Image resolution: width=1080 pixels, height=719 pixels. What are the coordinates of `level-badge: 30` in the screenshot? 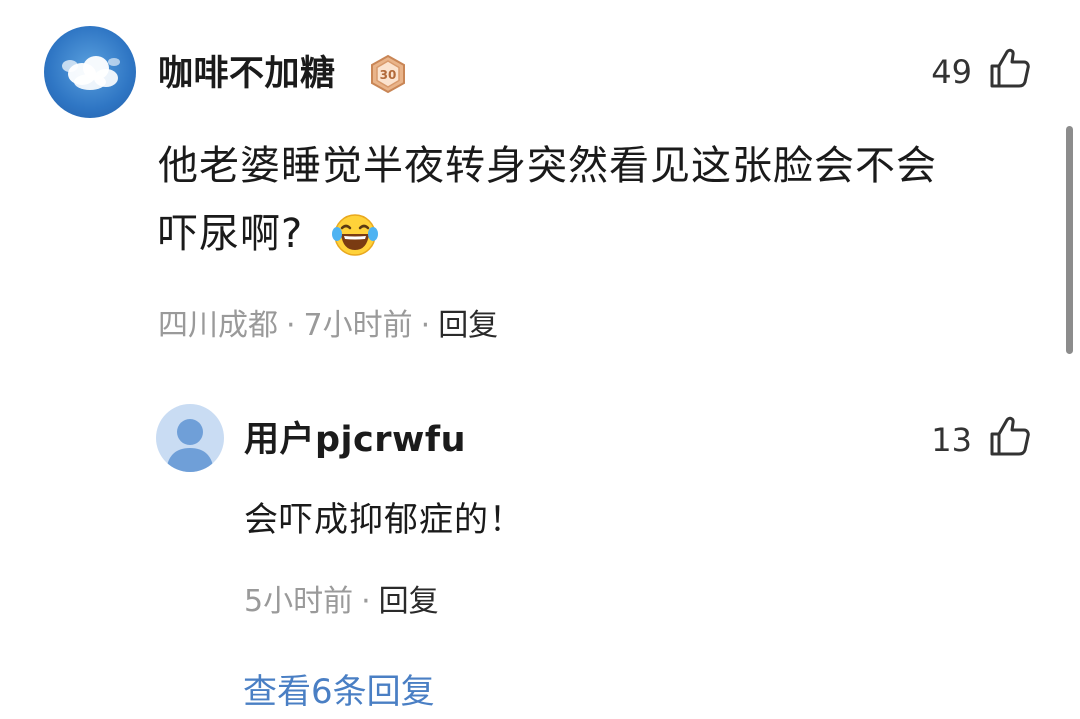 It's located at (388, 74).